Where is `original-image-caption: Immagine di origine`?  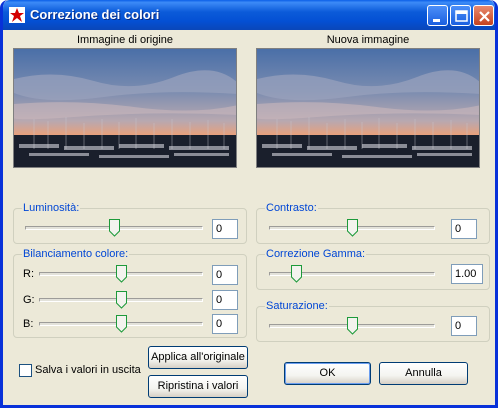 original-image-caption: Immagine di origine is located at coordinates (125, 40).